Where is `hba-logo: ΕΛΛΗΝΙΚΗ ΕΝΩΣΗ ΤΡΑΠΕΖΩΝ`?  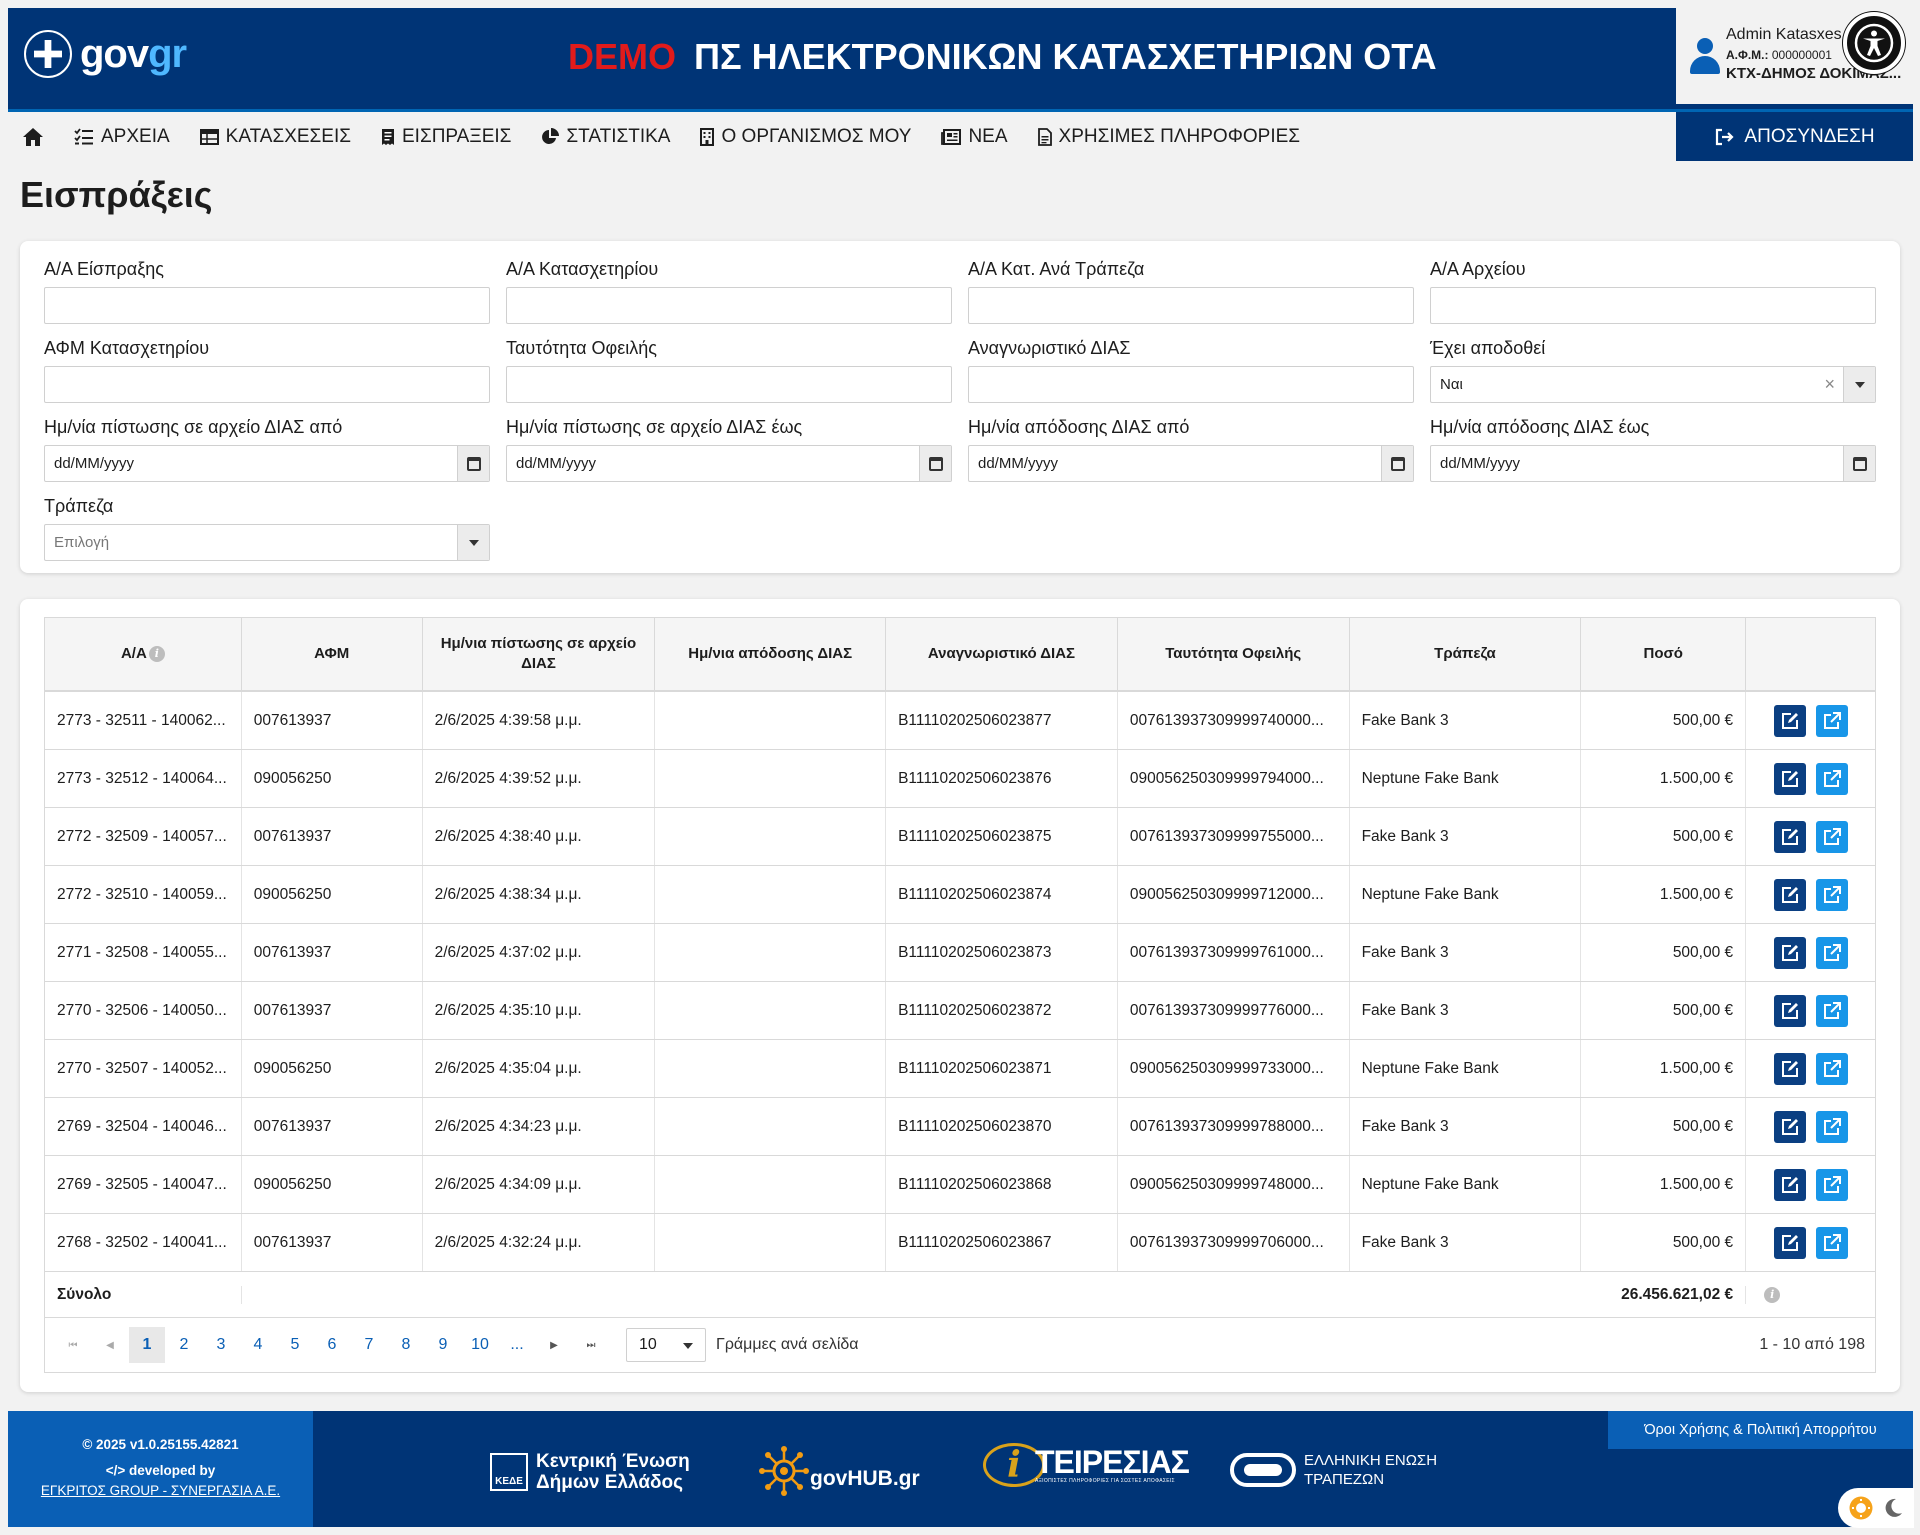
hba-logo: ΕΛΛΗΝΙΚΗ ΕΝΩΣΗ ΤΡΑΠΕΖΩΝ is located at coordinates (1333, 1470).